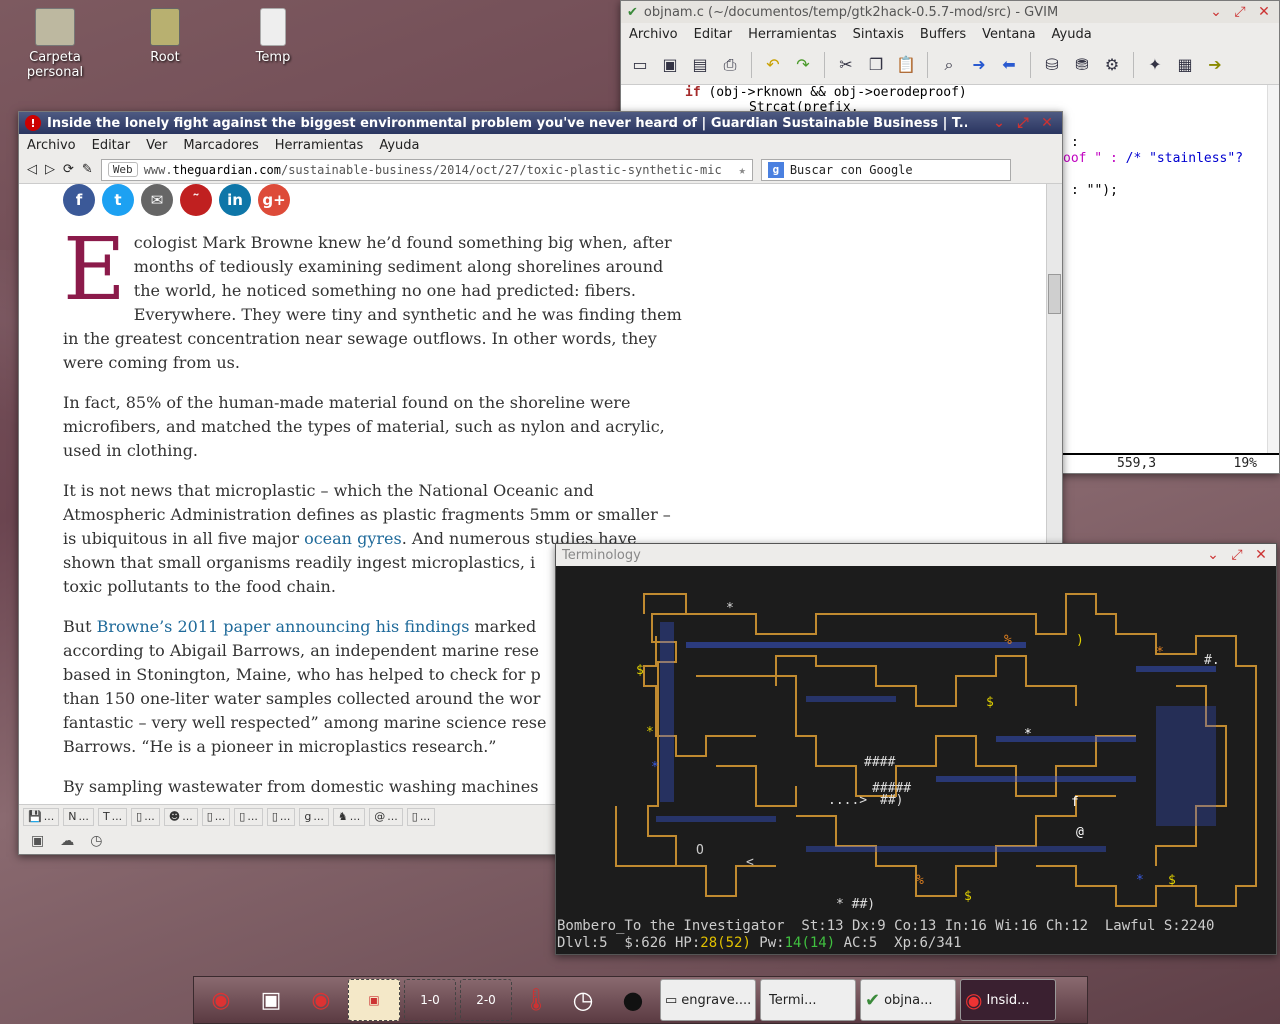 This screenshot has width=1280, height=1024. I want to click on load-session-icon: ⛁, so click(1052, 65).